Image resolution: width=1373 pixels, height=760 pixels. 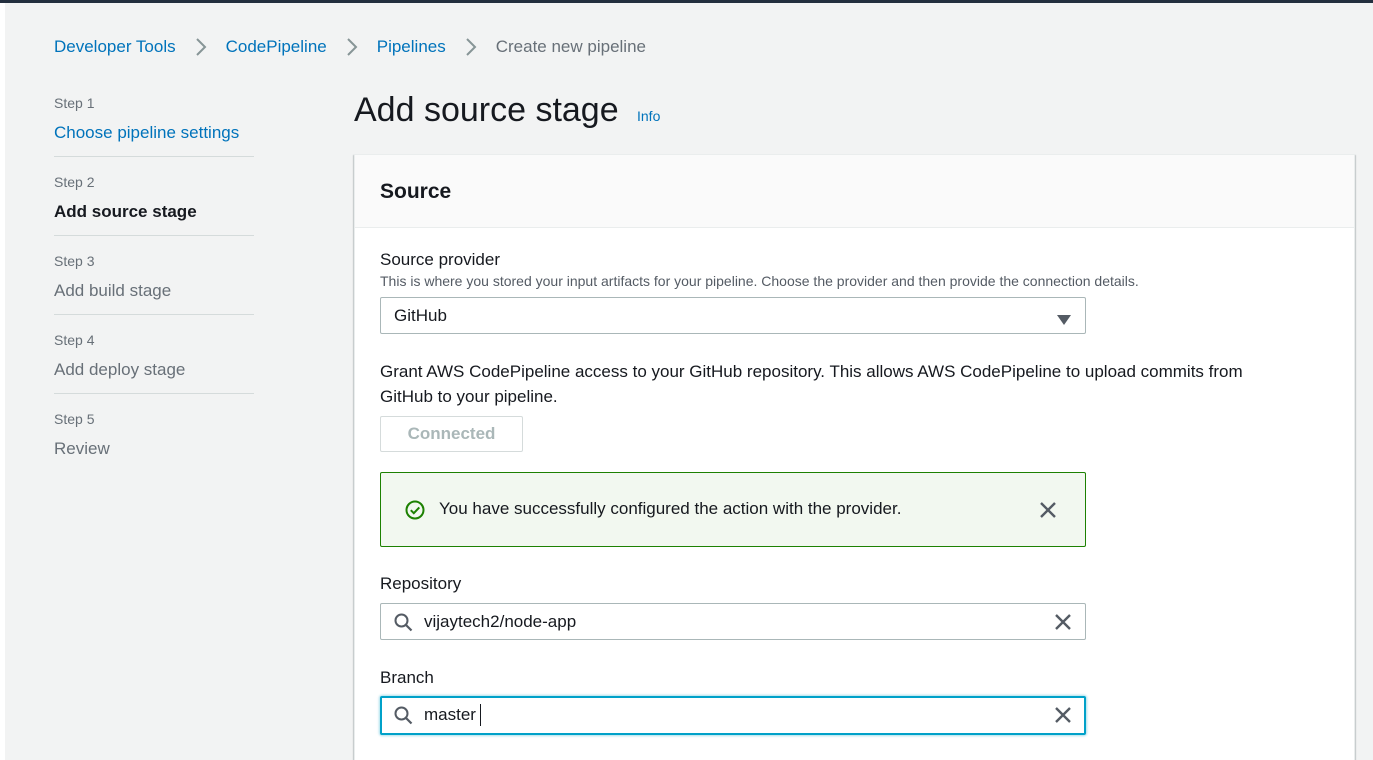 What do you see at coordinates (74, 182) in the screenshot?
I see `step-number: Step 2` at bounding box center [74, 182].